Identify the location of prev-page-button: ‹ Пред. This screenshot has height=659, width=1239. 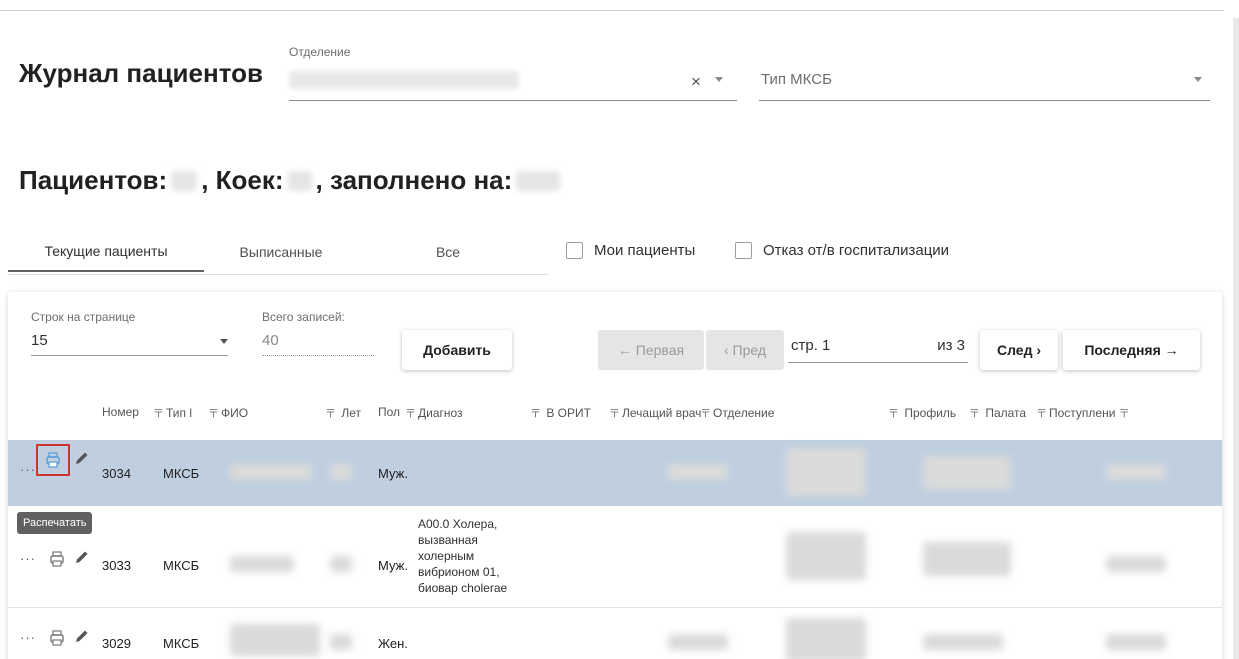
(745, 350).